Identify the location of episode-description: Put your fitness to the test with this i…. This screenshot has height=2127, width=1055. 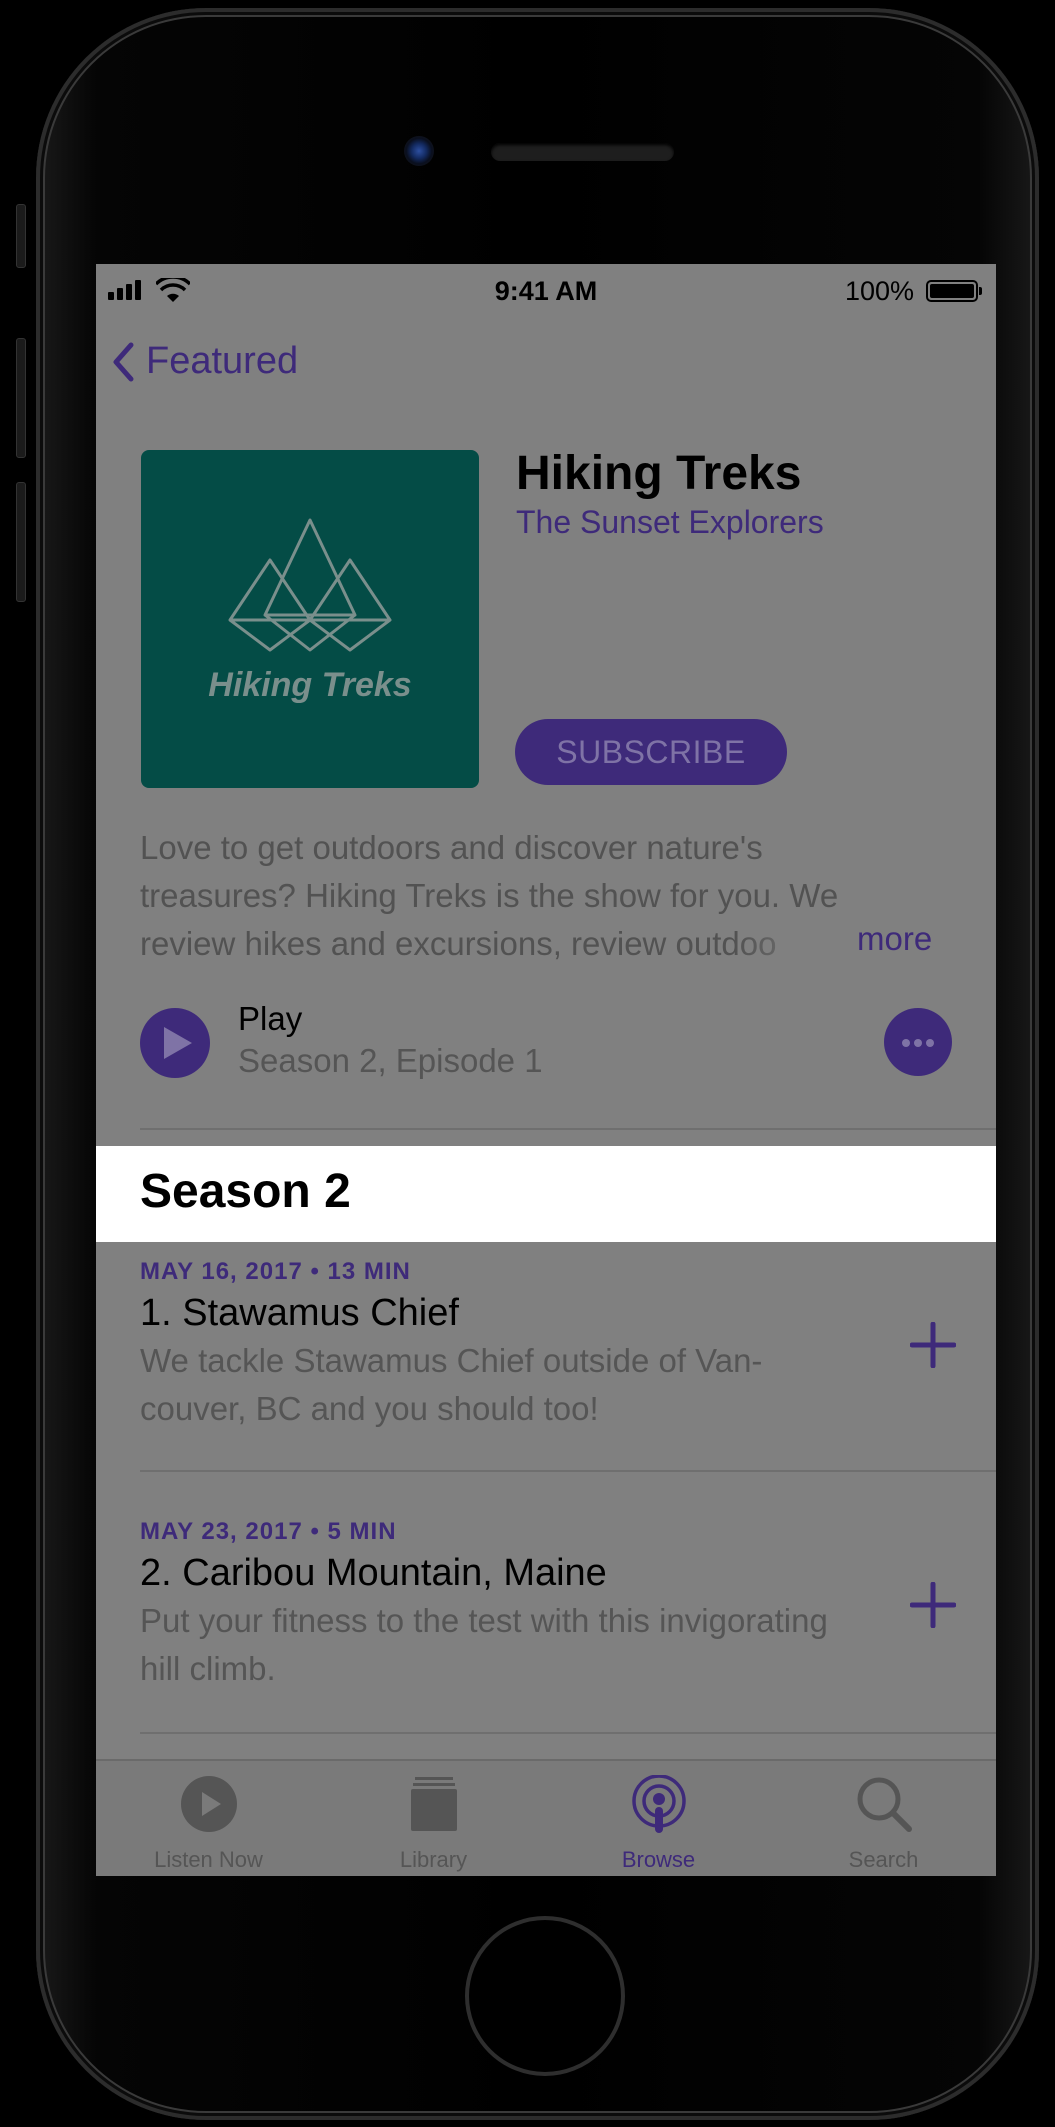
(520, 1645).